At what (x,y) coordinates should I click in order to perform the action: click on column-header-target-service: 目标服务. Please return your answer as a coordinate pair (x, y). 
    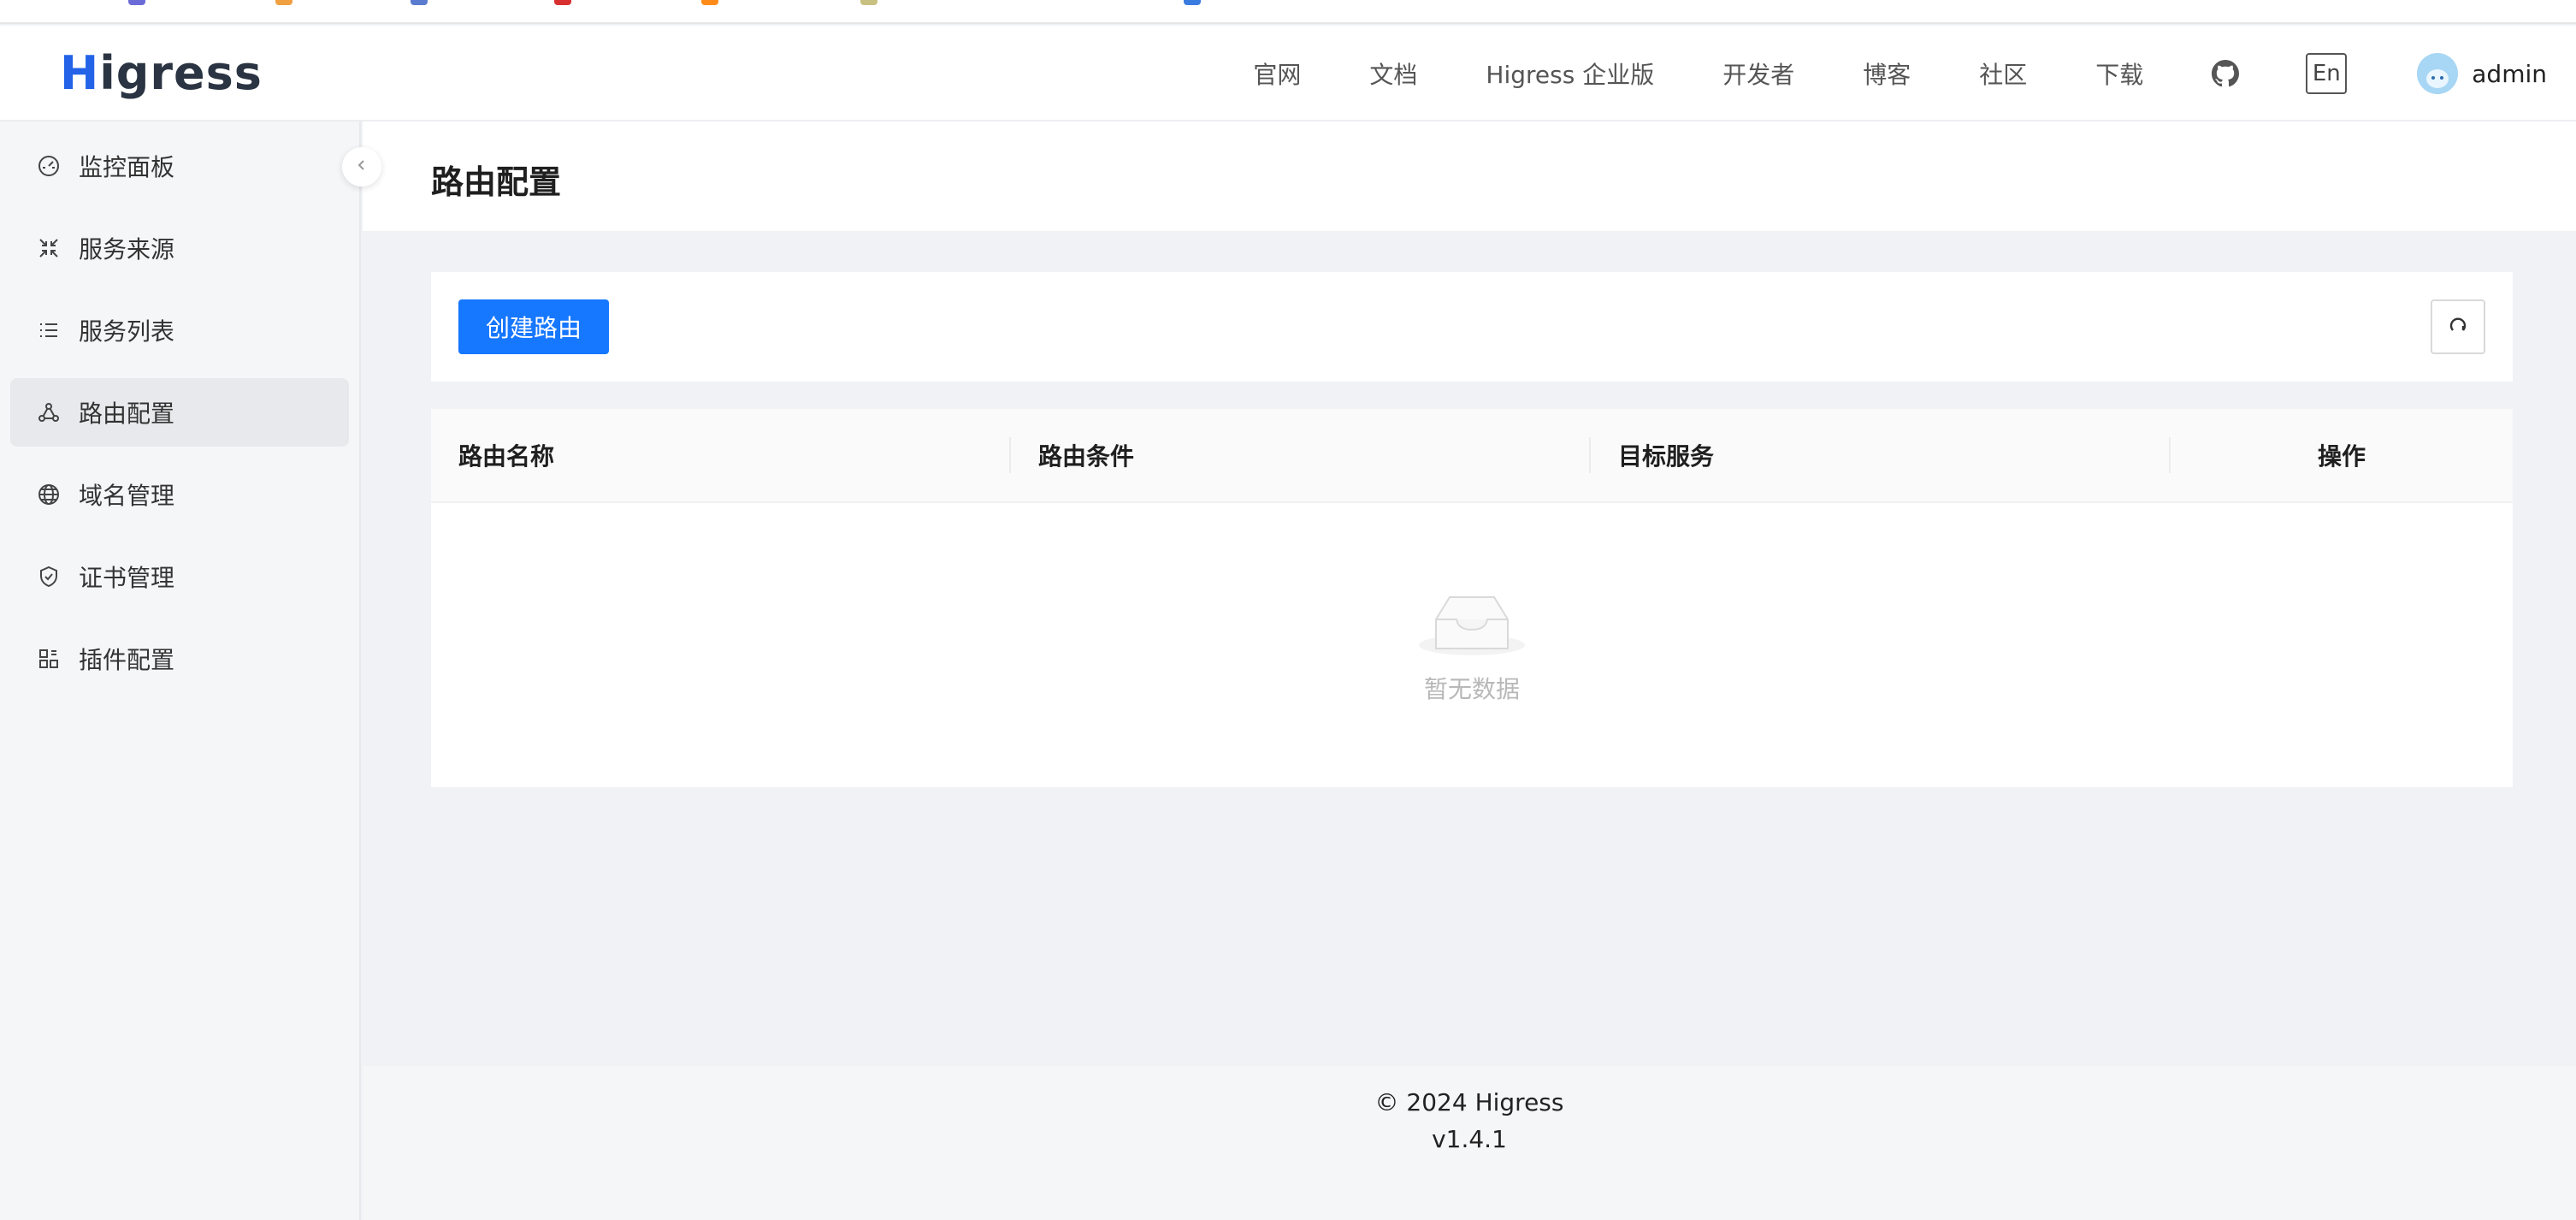
    Looking at the image, I should click on (1881, 455).